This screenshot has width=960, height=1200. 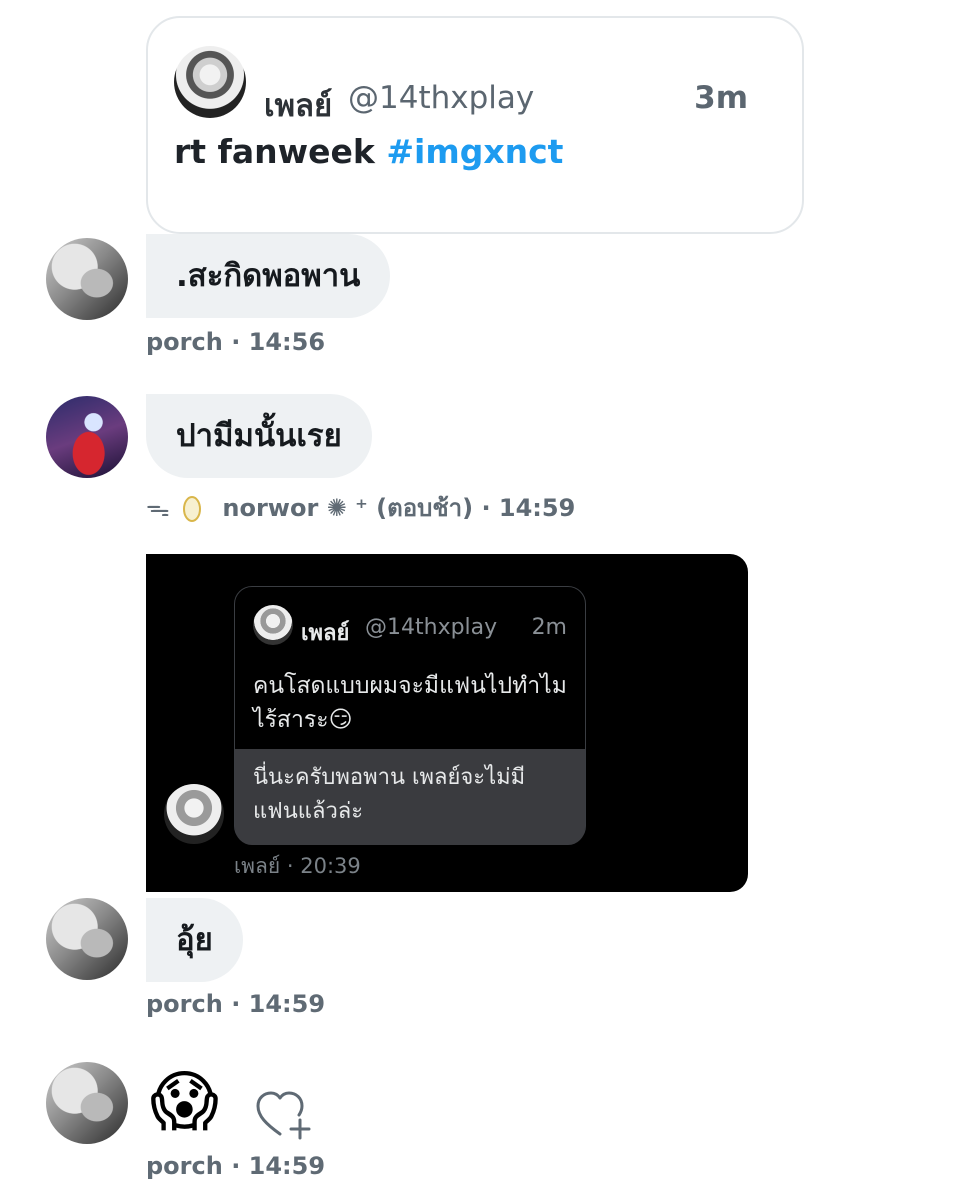 I want to click on embedded-avatar, so click(x=273, y=625).